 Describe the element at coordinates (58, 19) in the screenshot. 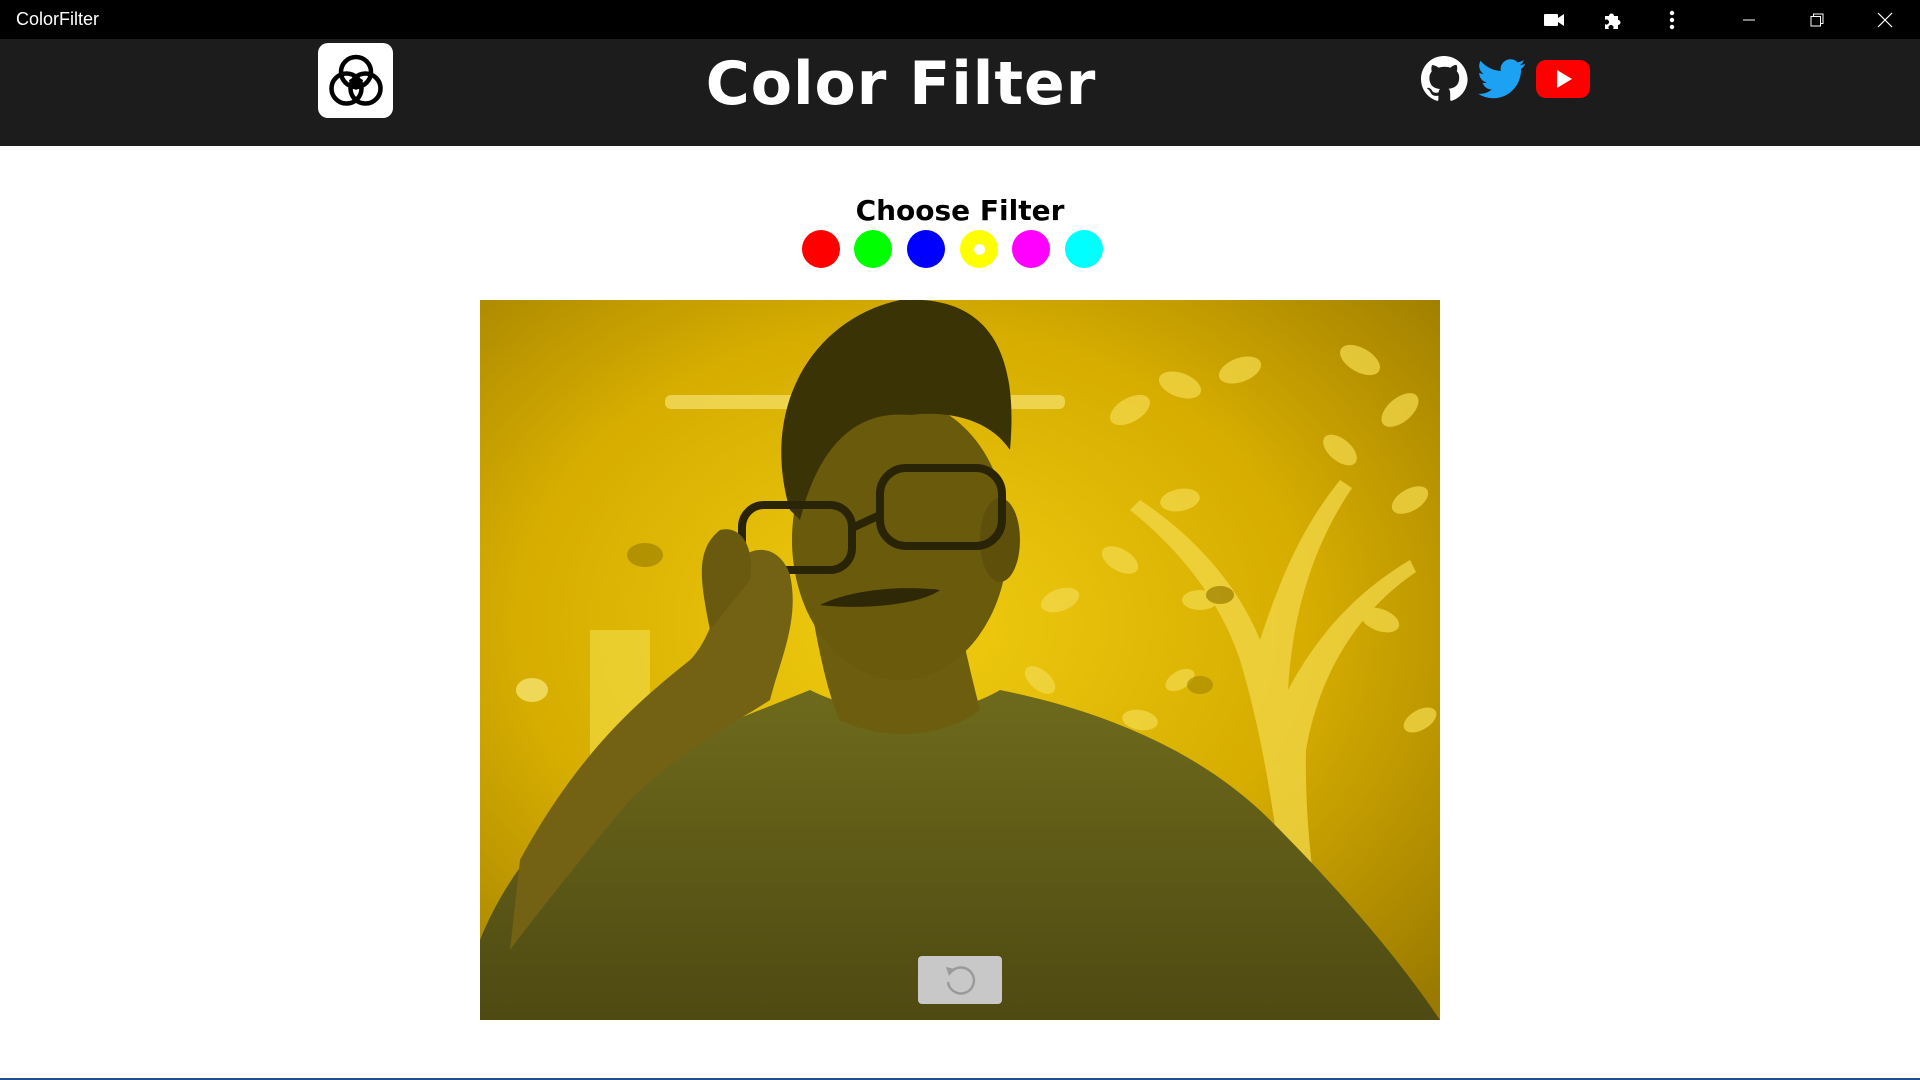

I see `window-title: ColorFilter` at that location.